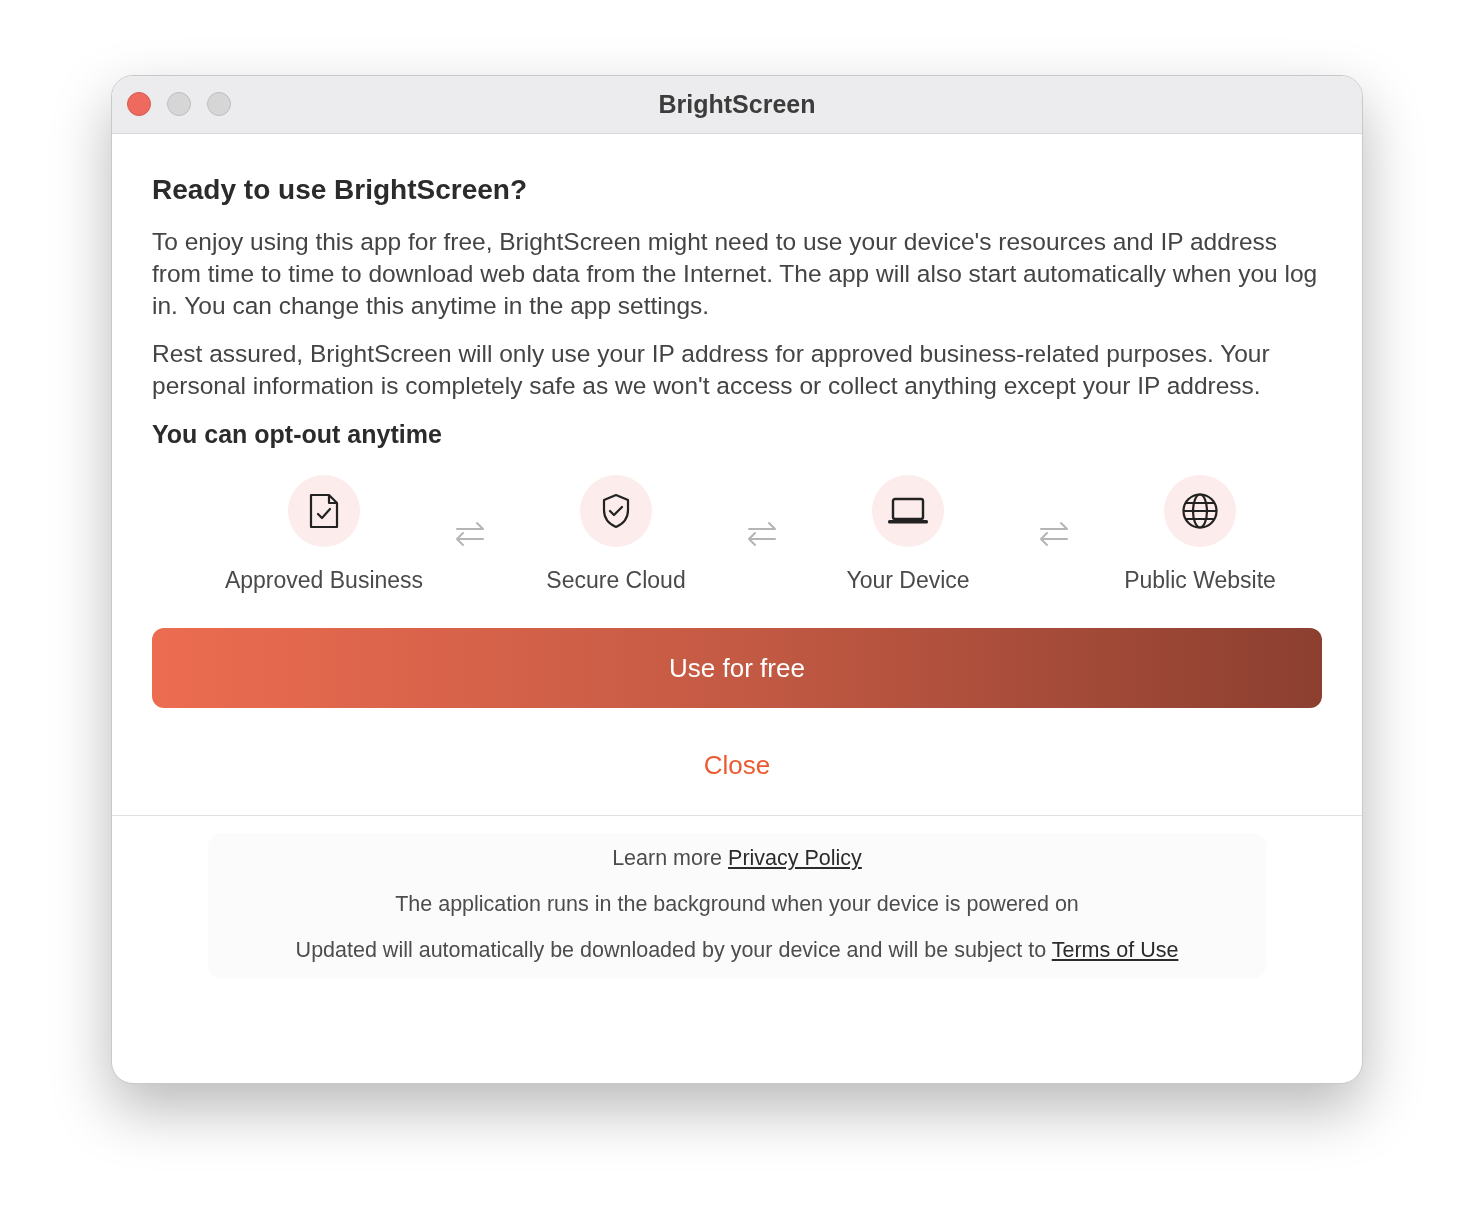 Image resolution: width=1474 pixels, height=1230 pixels. What do you see at coordinates (795, 858) in the screenshot?
I see `footer-link: Privacy Policy` at bounding box center [795, 858].